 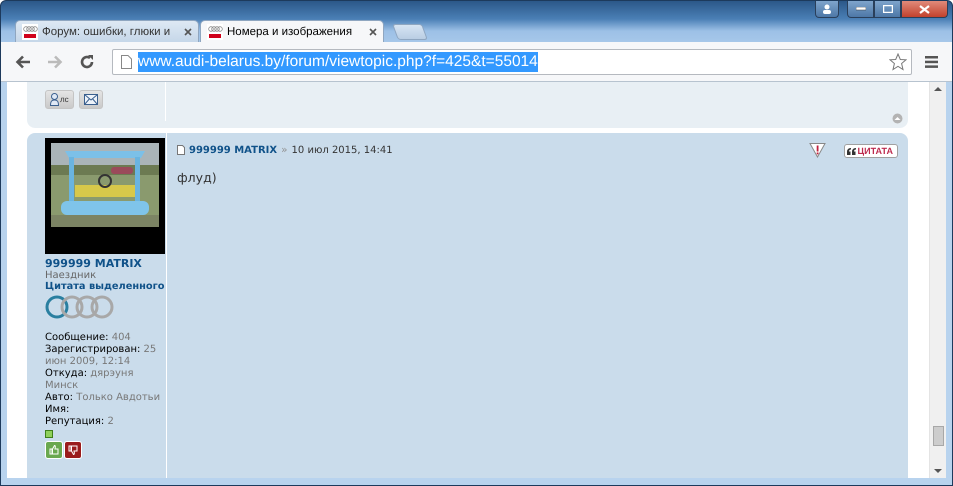 I want to click on url-text: www.audi-belarus.by/forum/viewtopic.php?f=425&t=55014, so click(x=338, y=62).